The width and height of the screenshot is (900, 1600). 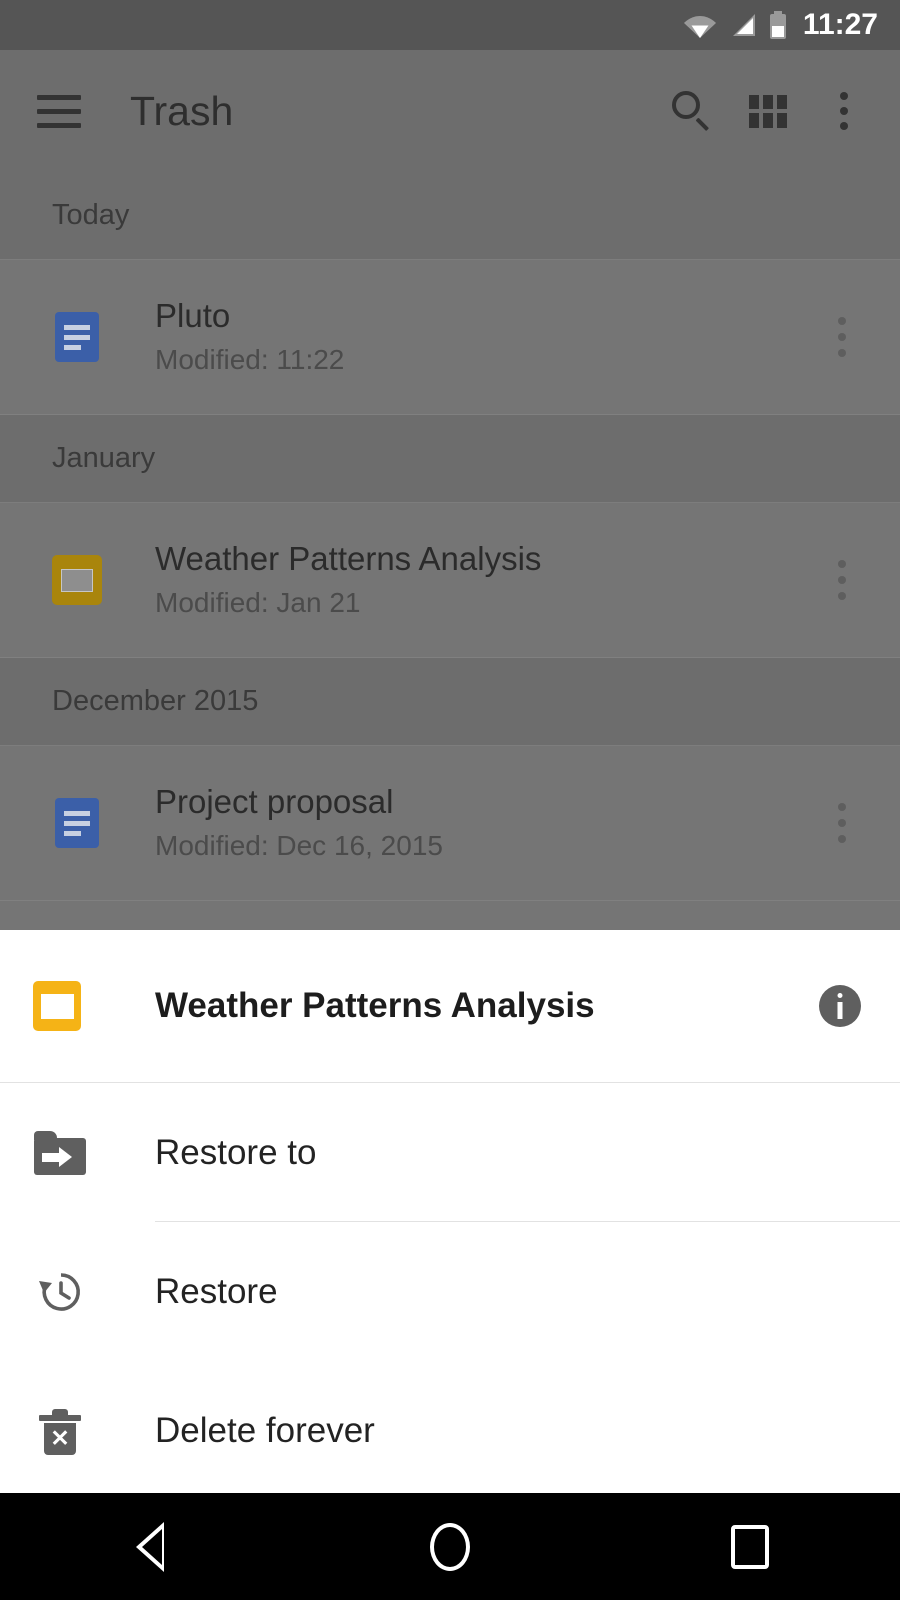 I want to click on delete-forever-icon: ✕, so click(x=60, y=1431).